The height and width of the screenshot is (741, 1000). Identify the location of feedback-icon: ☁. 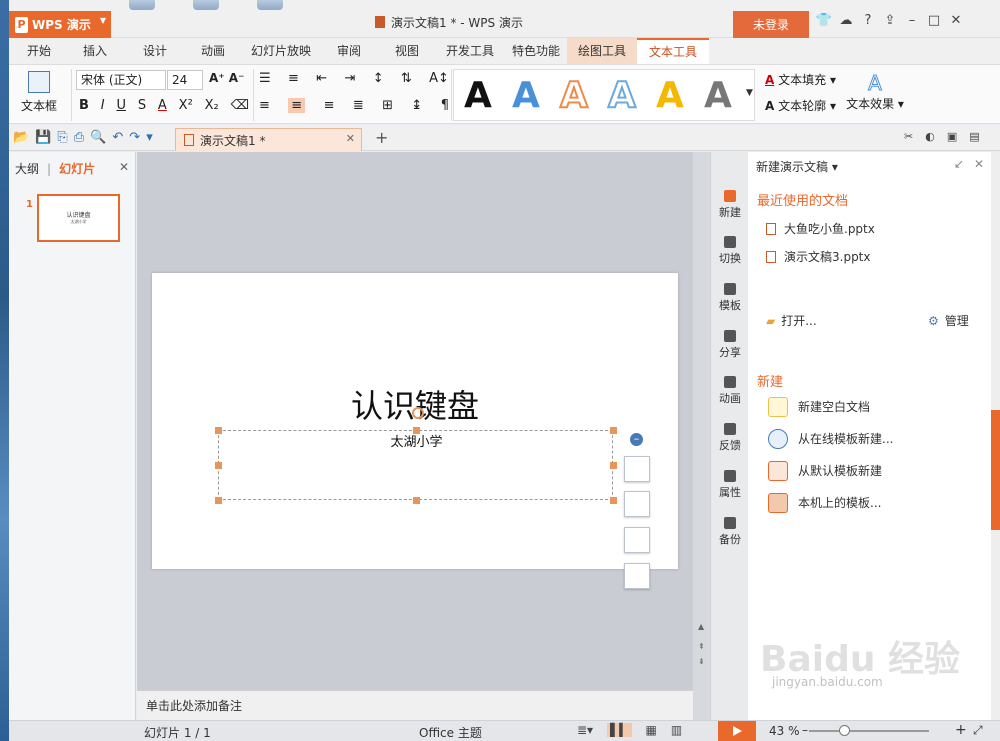
(846, 20).